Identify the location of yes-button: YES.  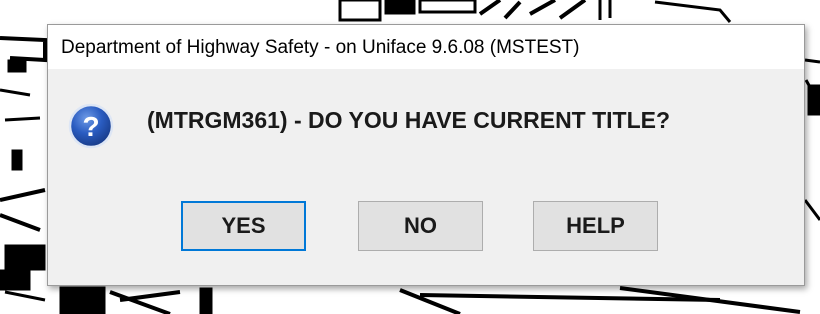
(243, 226).